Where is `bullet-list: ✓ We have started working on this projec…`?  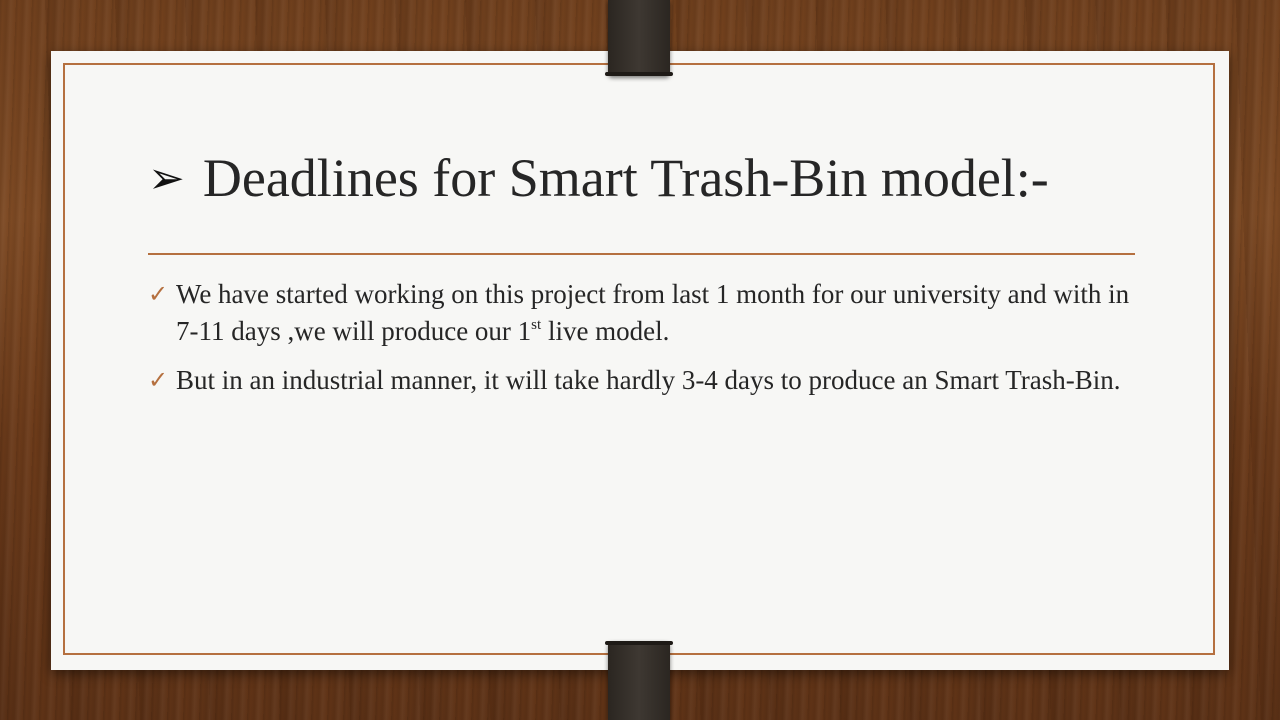 bullet-list: ✓ We have started working on this projec… is located at coordinates (643, 343).